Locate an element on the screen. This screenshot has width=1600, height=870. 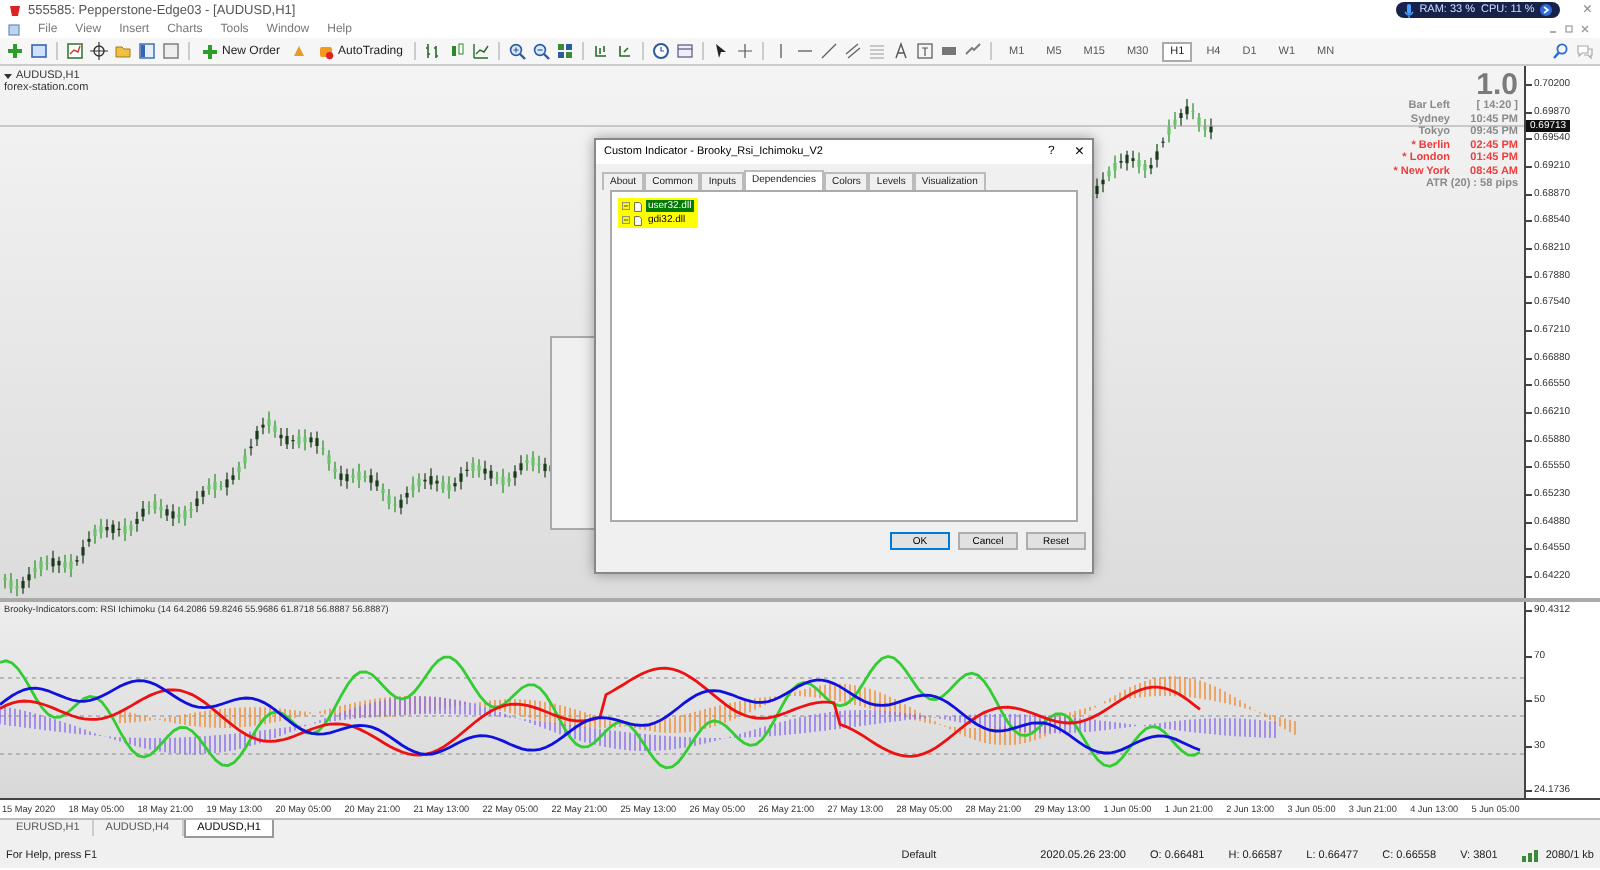
rectangle-icon is located at coordinates (949, 51).